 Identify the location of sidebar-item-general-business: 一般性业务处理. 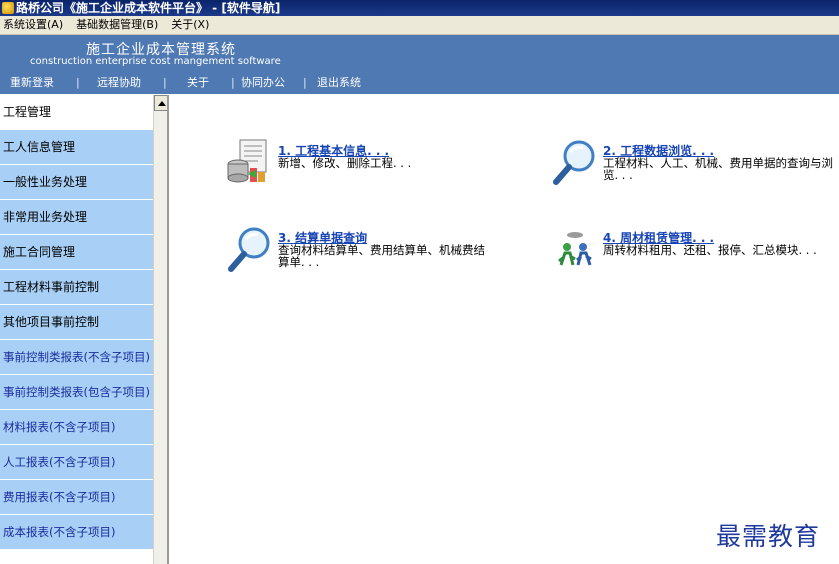
(76, 182).